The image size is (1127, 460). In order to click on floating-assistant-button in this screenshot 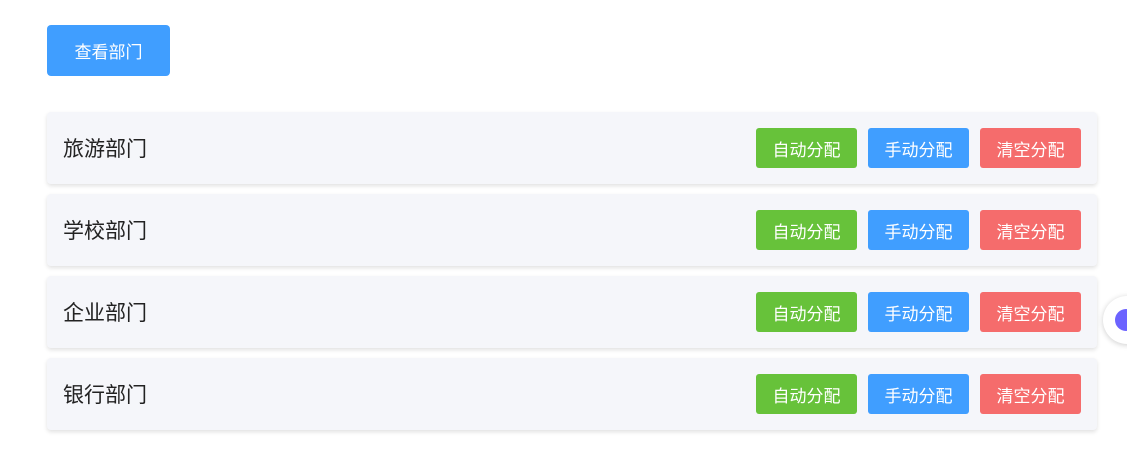, I will do `click(1115, 320)`.